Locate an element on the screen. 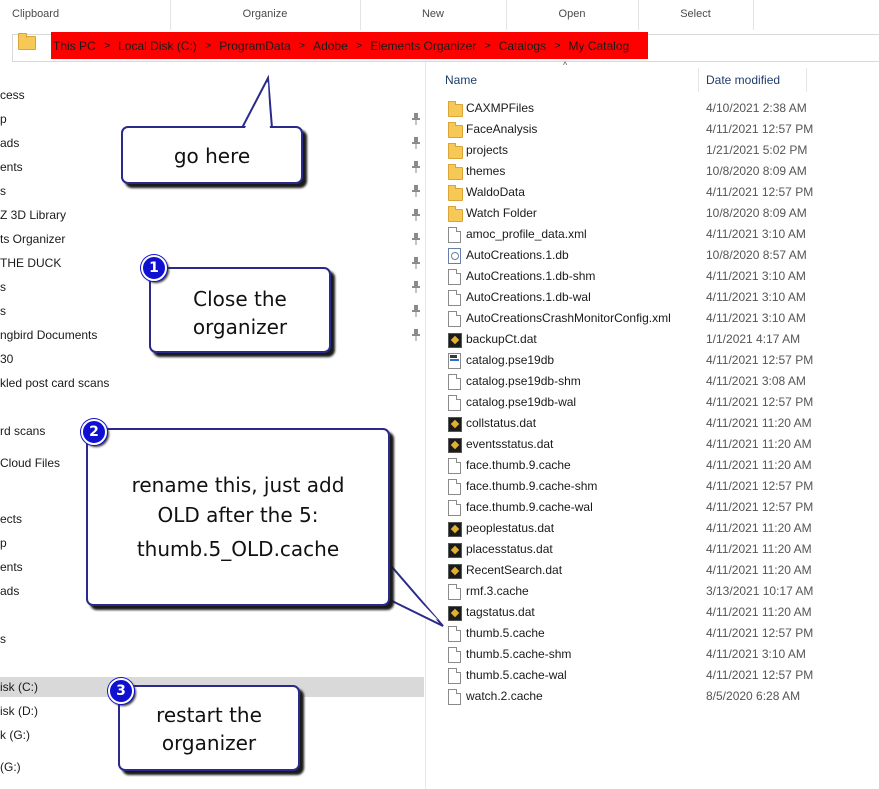 The image size is (879, 789). file-row: thumb.5.cache 4/11/2021 12:57 PM is located at coordinates (652, 633).